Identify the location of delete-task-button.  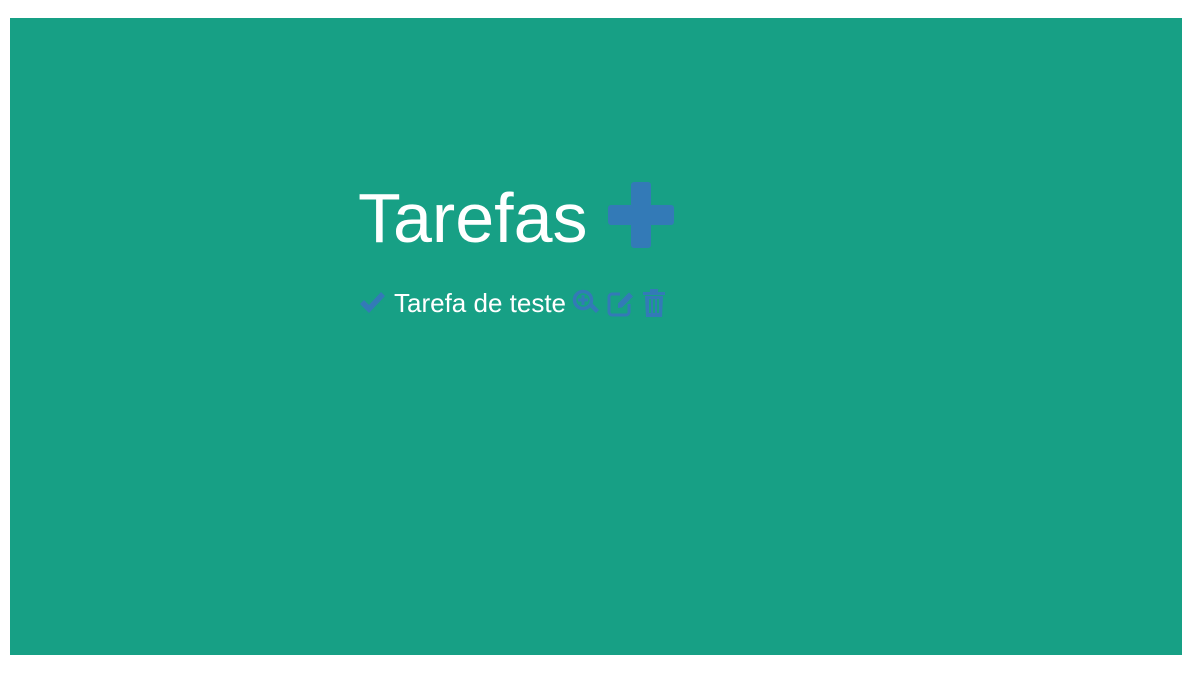
(654, 303).